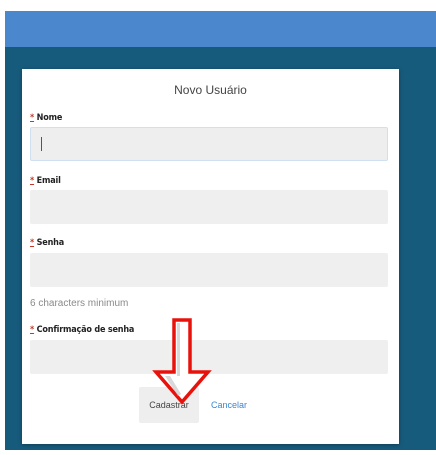 The height and width of the screenshot is (455, 436). I want to click on email-label-text: Email, so click(48, 181).